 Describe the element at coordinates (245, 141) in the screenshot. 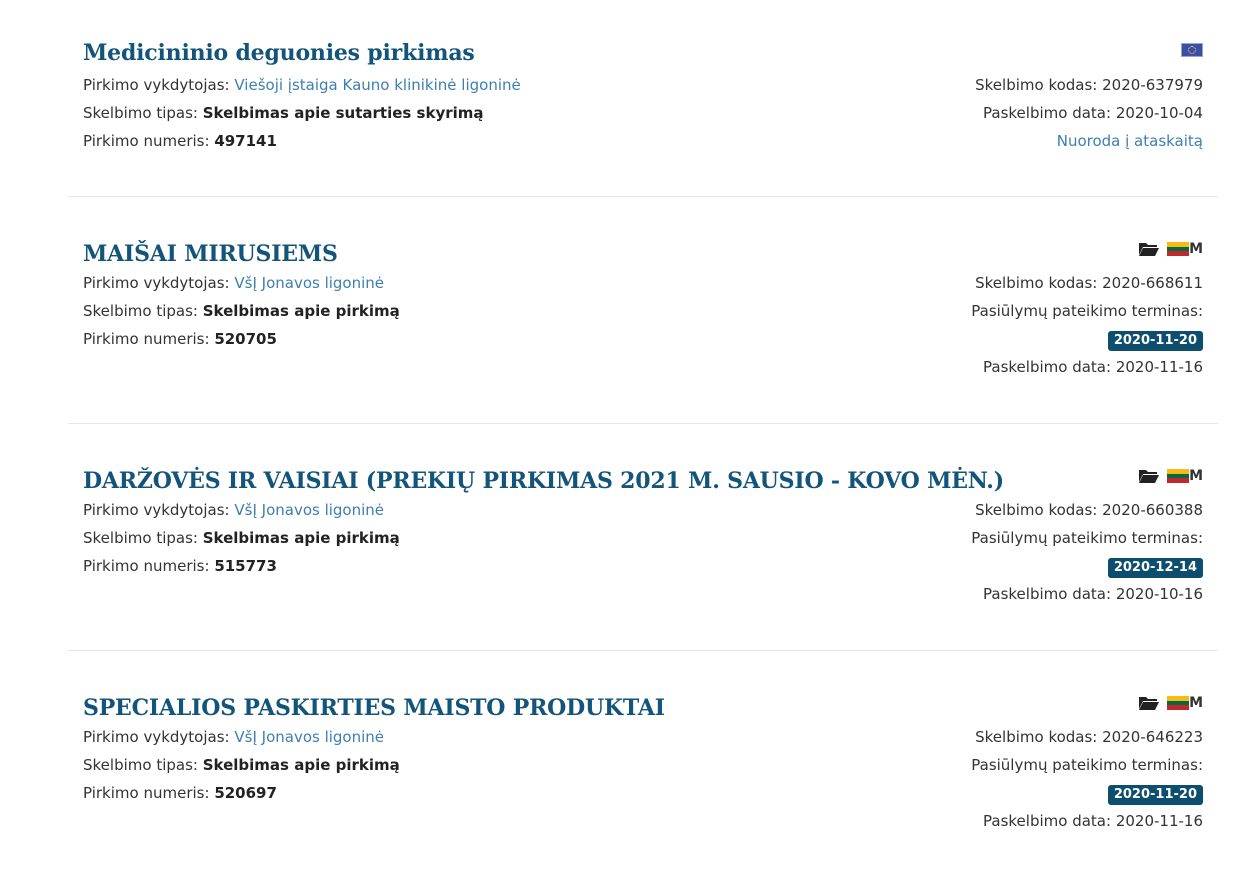

I see `number-value: 497141` at that location.